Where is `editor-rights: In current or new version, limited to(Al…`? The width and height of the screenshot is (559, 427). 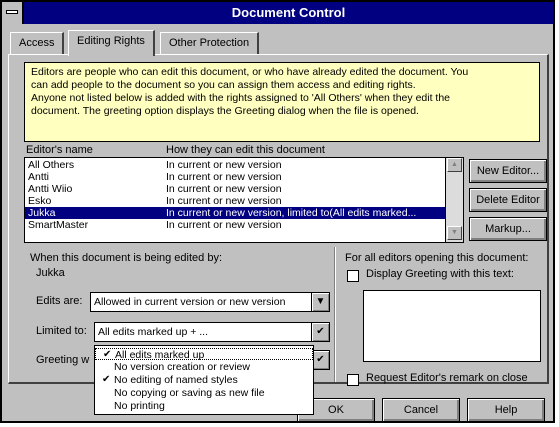
editor-rights: In current or new version, limited to(Al… is located at coordinates (291, 213).